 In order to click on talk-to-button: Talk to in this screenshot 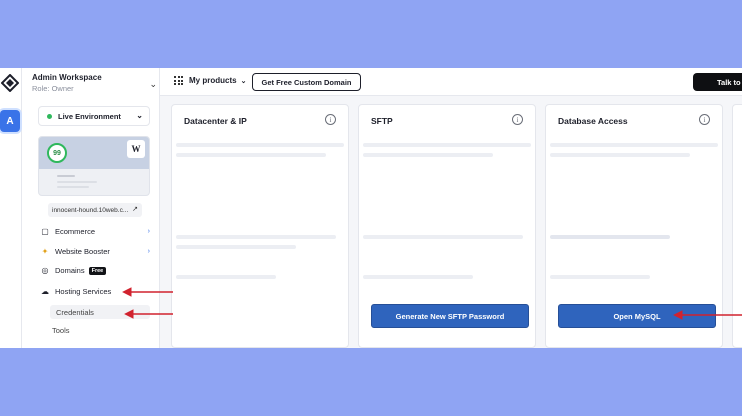, I will do `click(717, 82)`.